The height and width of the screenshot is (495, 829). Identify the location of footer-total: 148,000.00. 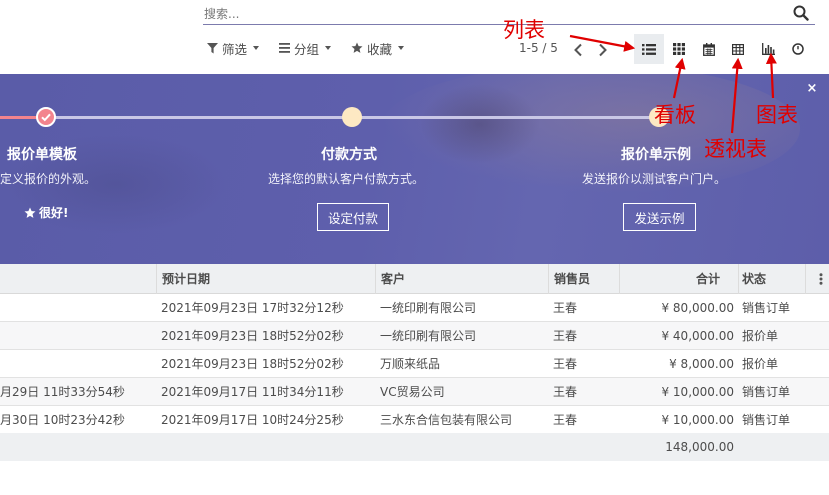
(699, 447).